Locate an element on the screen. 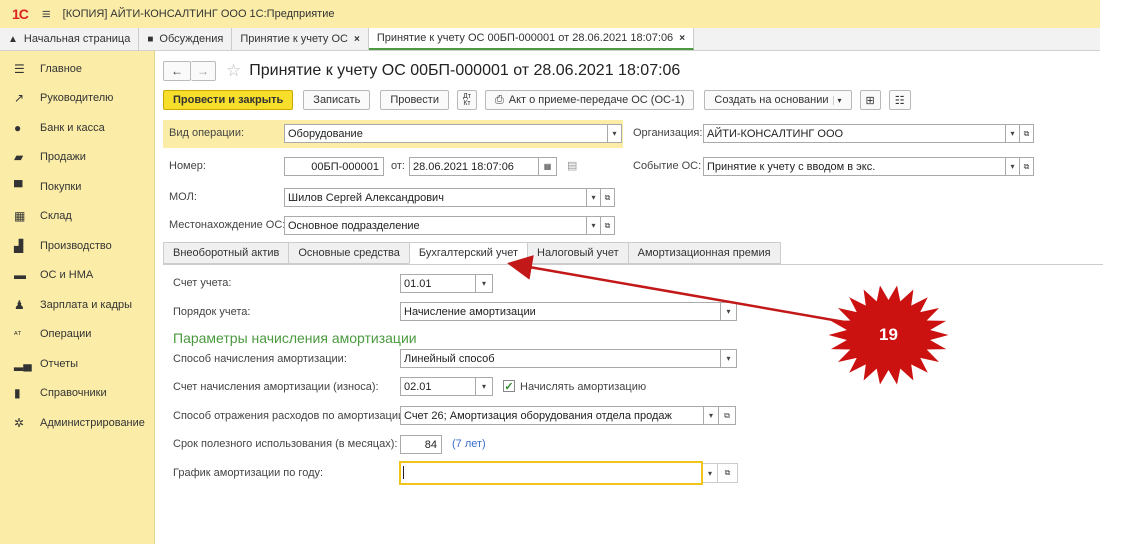 This screenshot has height=544, width=1144. sidebar-item-production: ▟ Производство is located at coordinates (77, 246).